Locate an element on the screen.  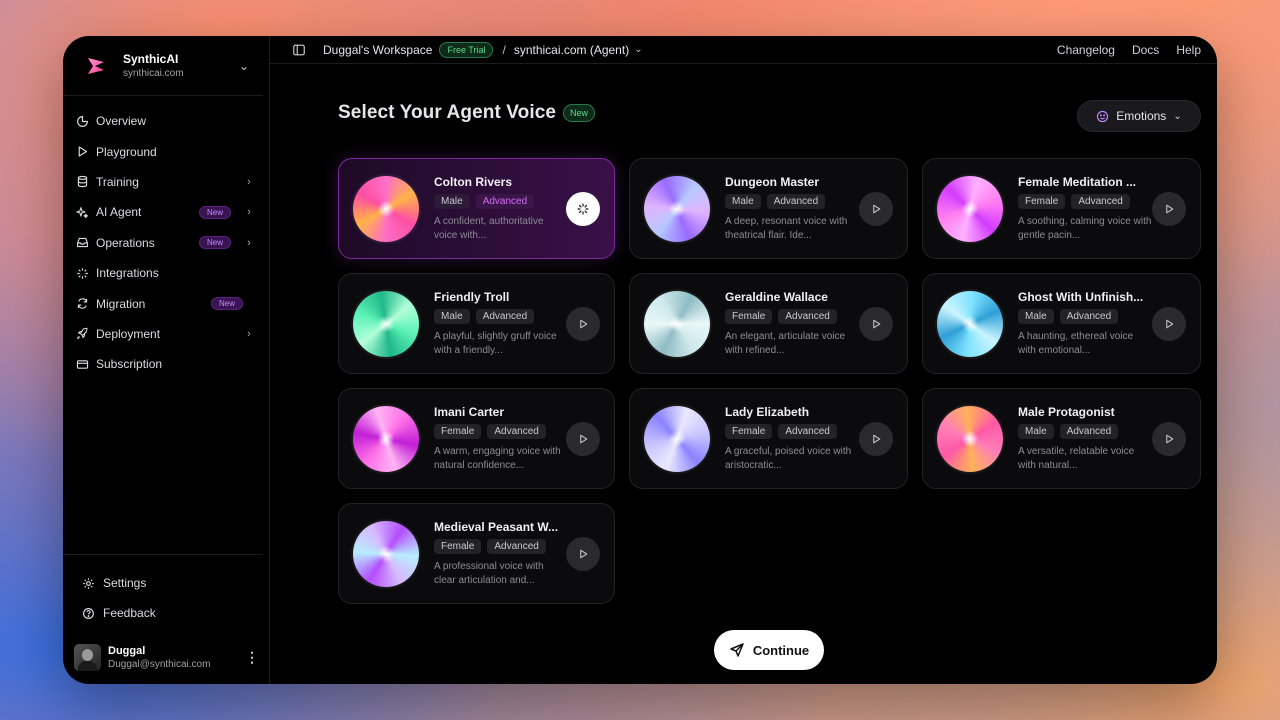
changelog-link: Changelog is located at coordinates (1086, 50).